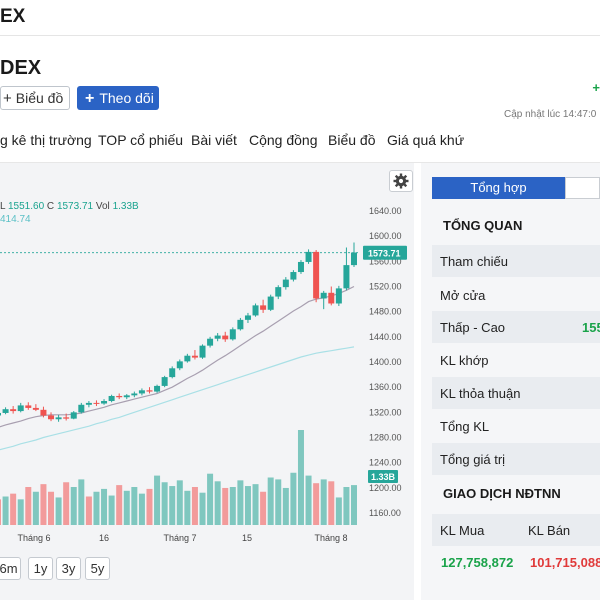  Describe the element at coordinates (385, 438) in the screenshot. I see `y-tick-label: 1280.00` at that location.